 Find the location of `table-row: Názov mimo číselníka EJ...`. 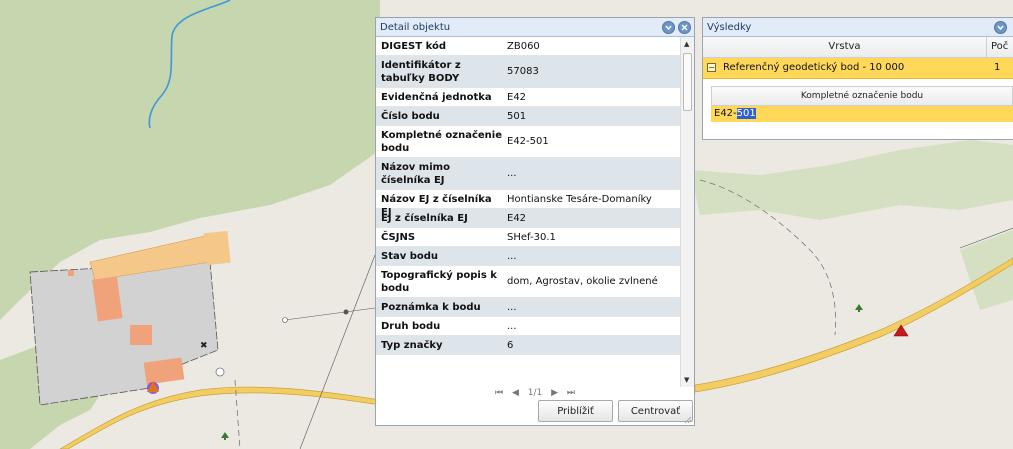

table-row: Názov mimo číselníka EJ... is located at coordinates (528, 174).